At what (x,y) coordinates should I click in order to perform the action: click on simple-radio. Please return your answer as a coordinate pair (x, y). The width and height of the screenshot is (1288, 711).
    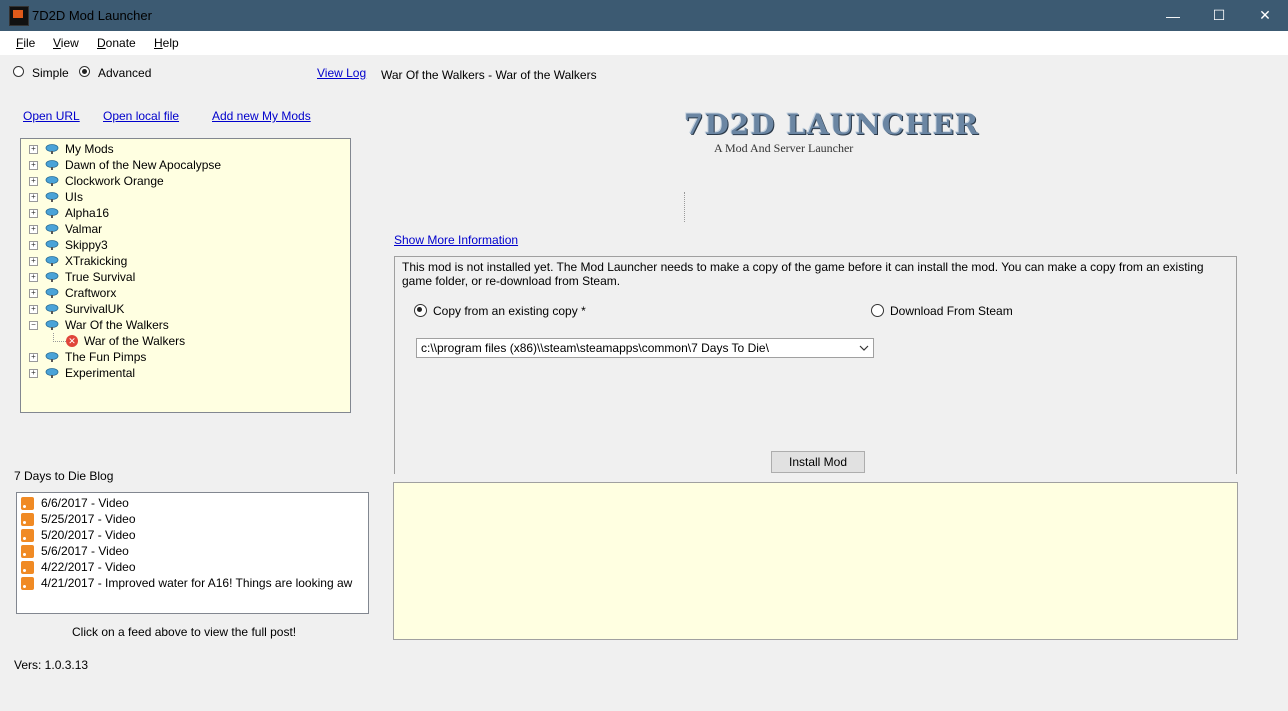
    Looking at the image, I should click on (18, 71).